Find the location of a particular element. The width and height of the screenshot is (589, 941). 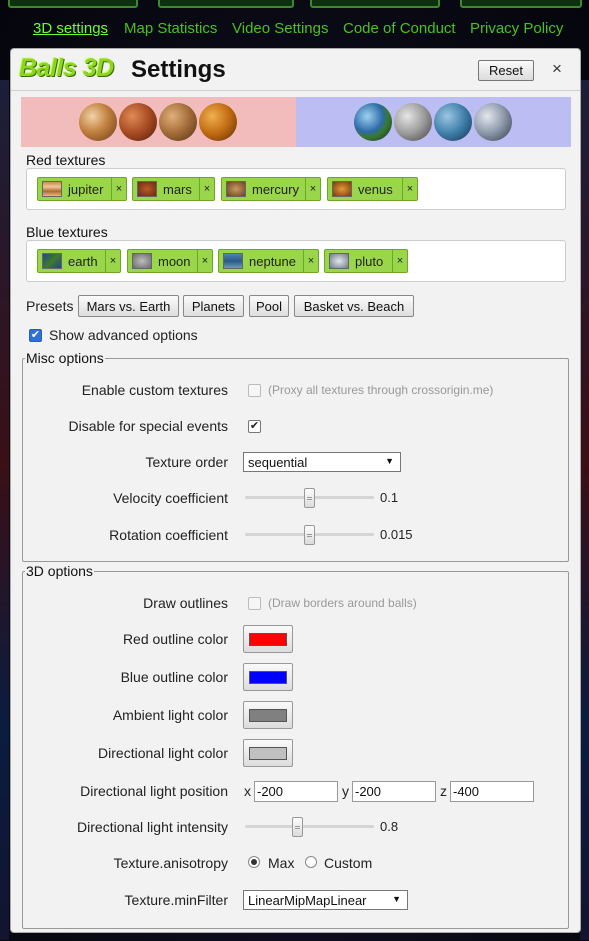

tag-label: jupiter is located at coordinates (86, 189).